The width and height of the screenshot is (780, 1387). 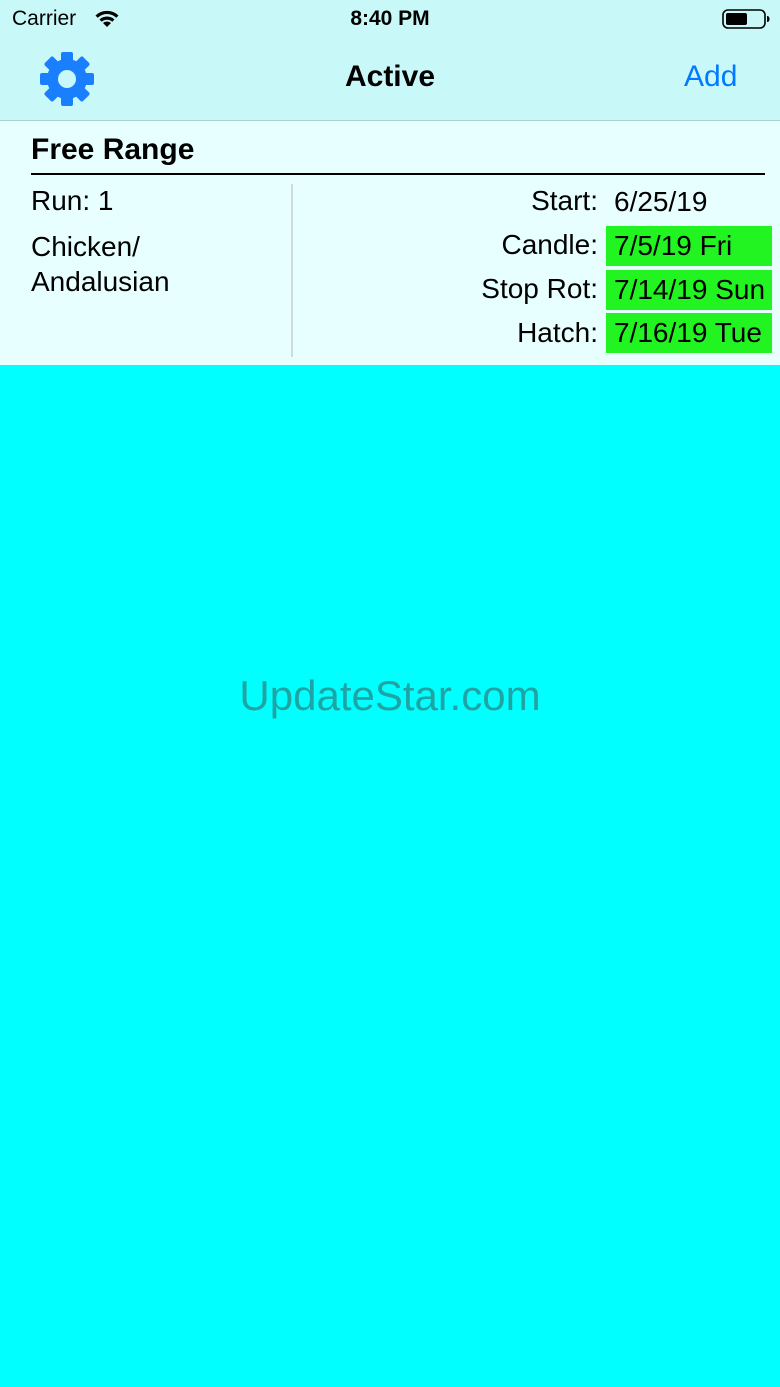 What do you see at coordinates (72, 200) in the screenshot?
I see `run-number: Run: 1` at bounding box center [72, 200].